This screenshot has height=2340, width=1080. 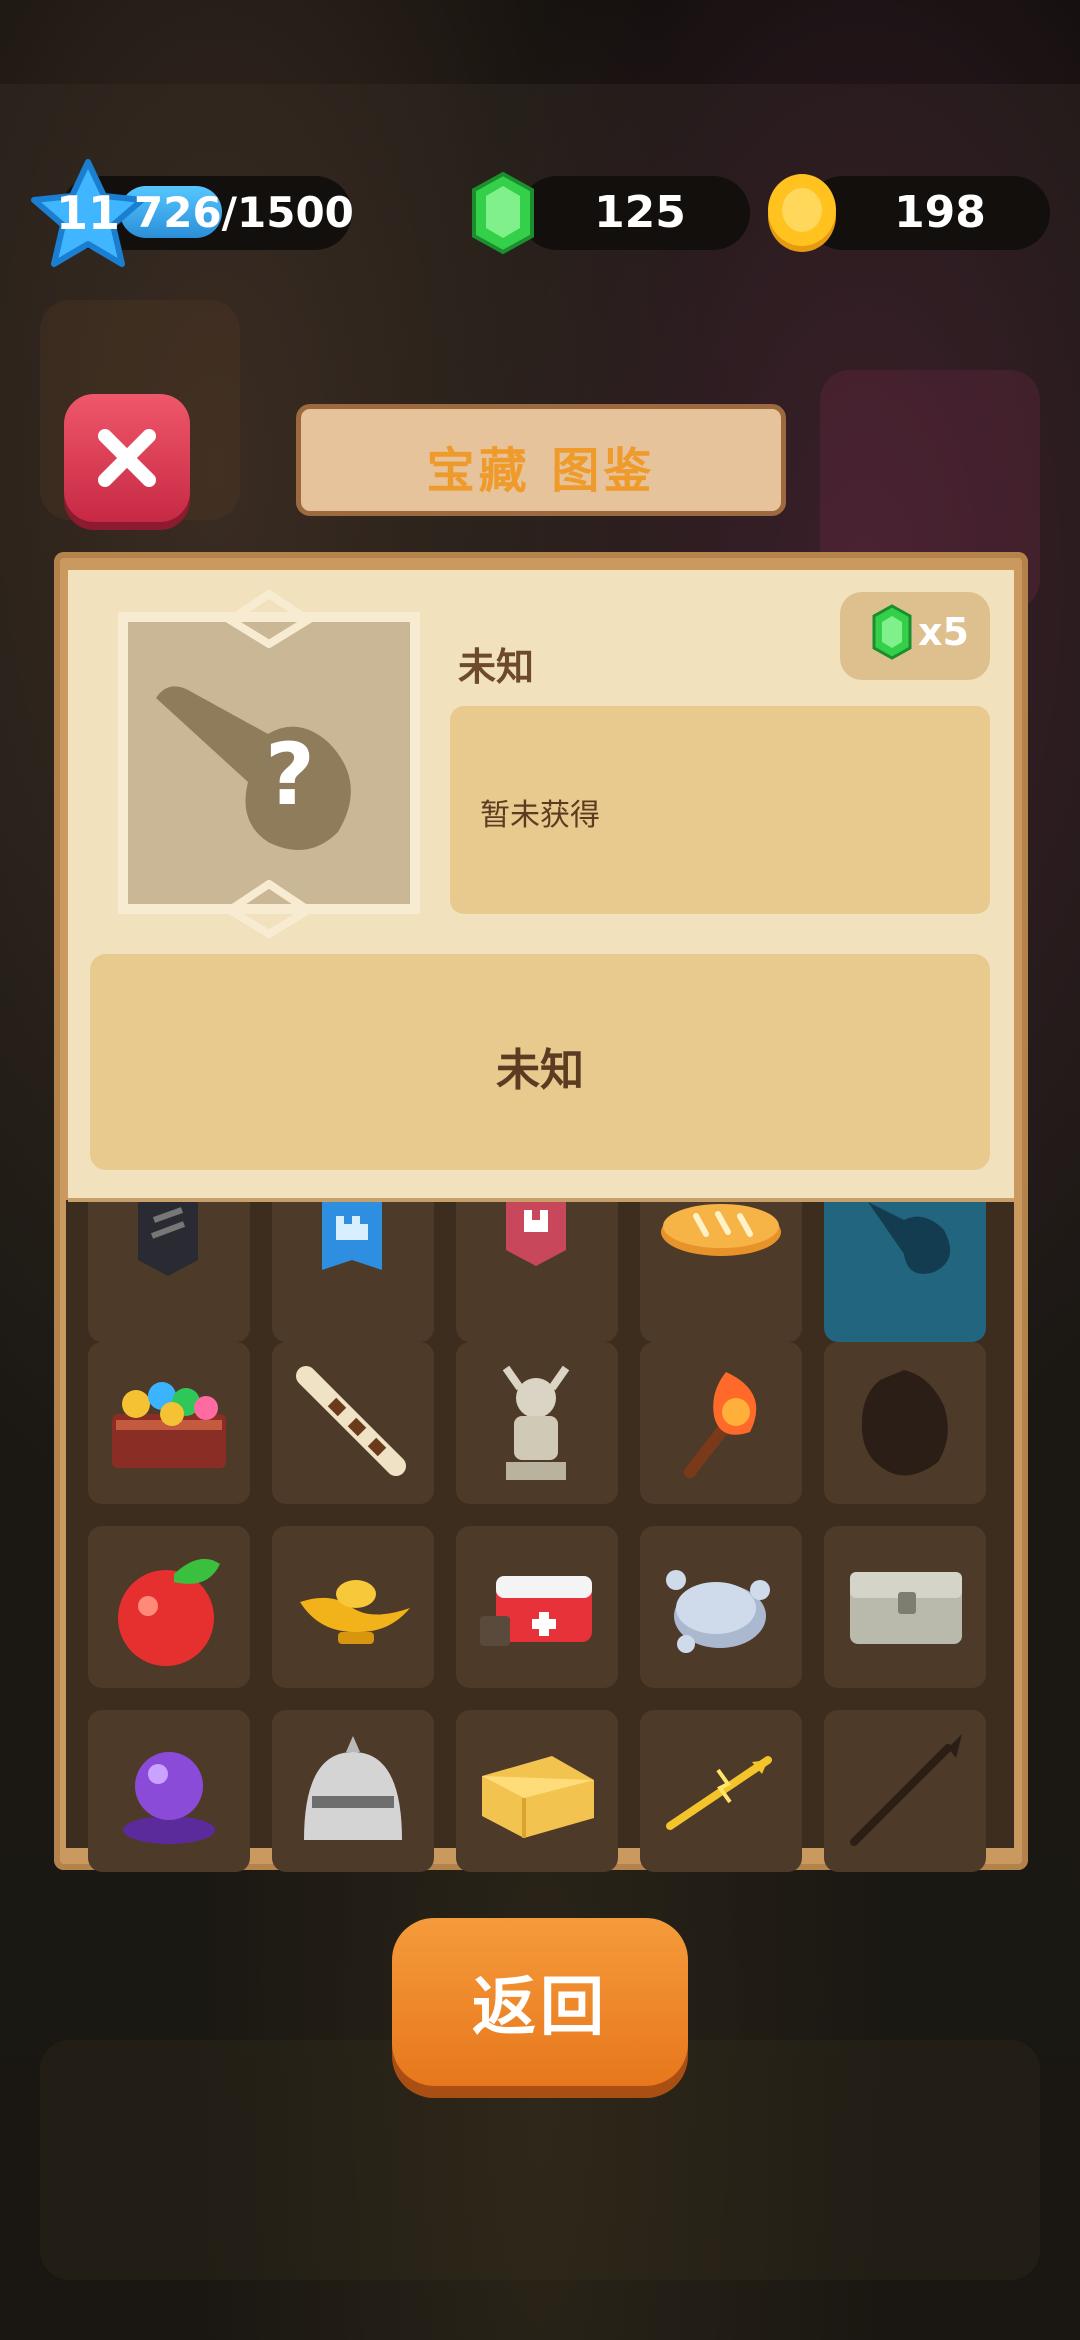 I want to click on grid-cell-bread, so click(x=721, y=1261).